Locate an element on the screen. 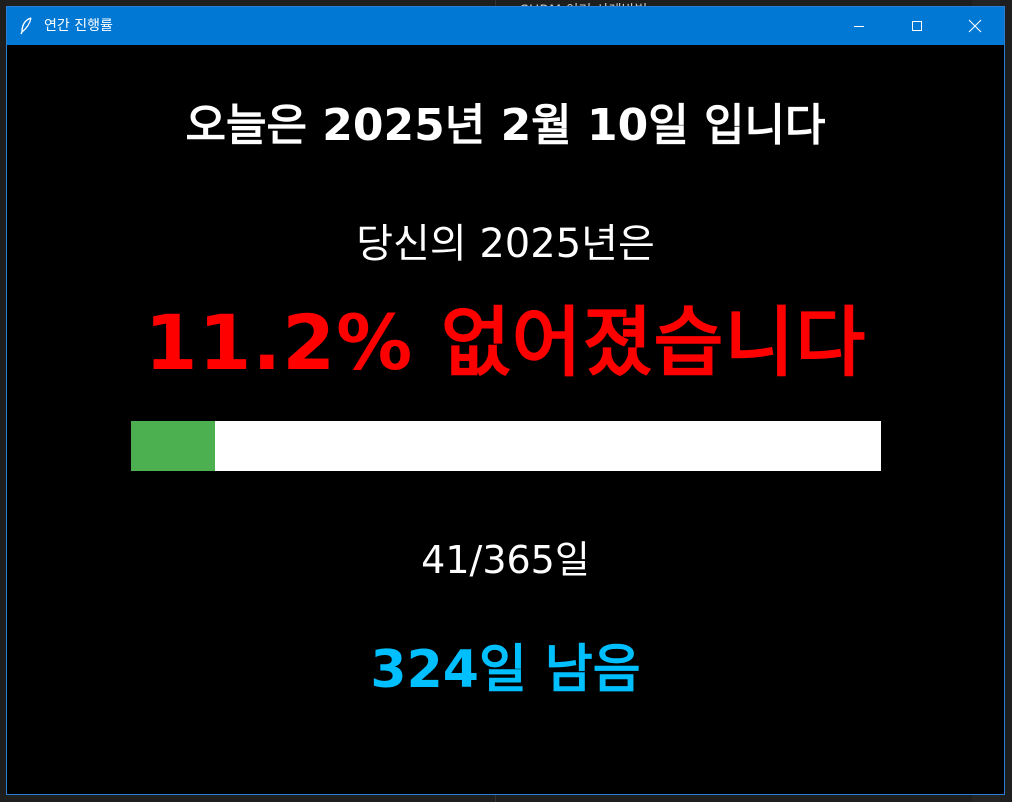 The image size is (1012, 802). today-date-label: 오늘은 2025년 2월 10일 입니다 is located at coordinates (505, 125).